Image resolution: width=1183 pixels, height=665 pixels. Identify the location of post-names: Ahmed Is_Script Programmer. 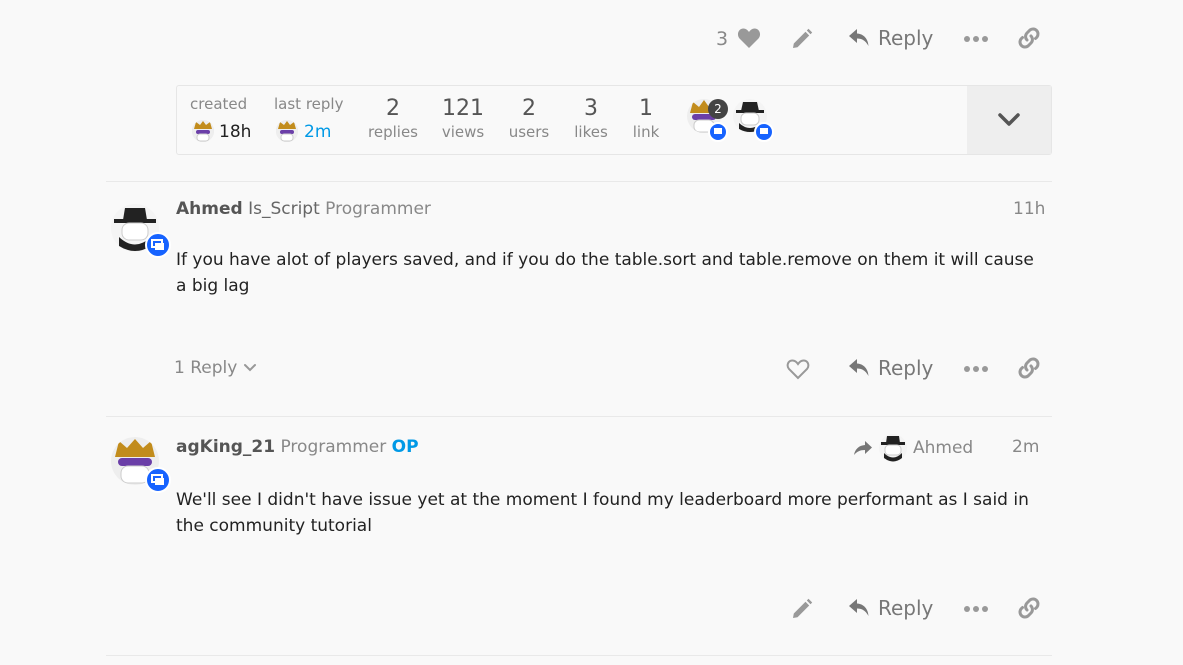
(303, 209).